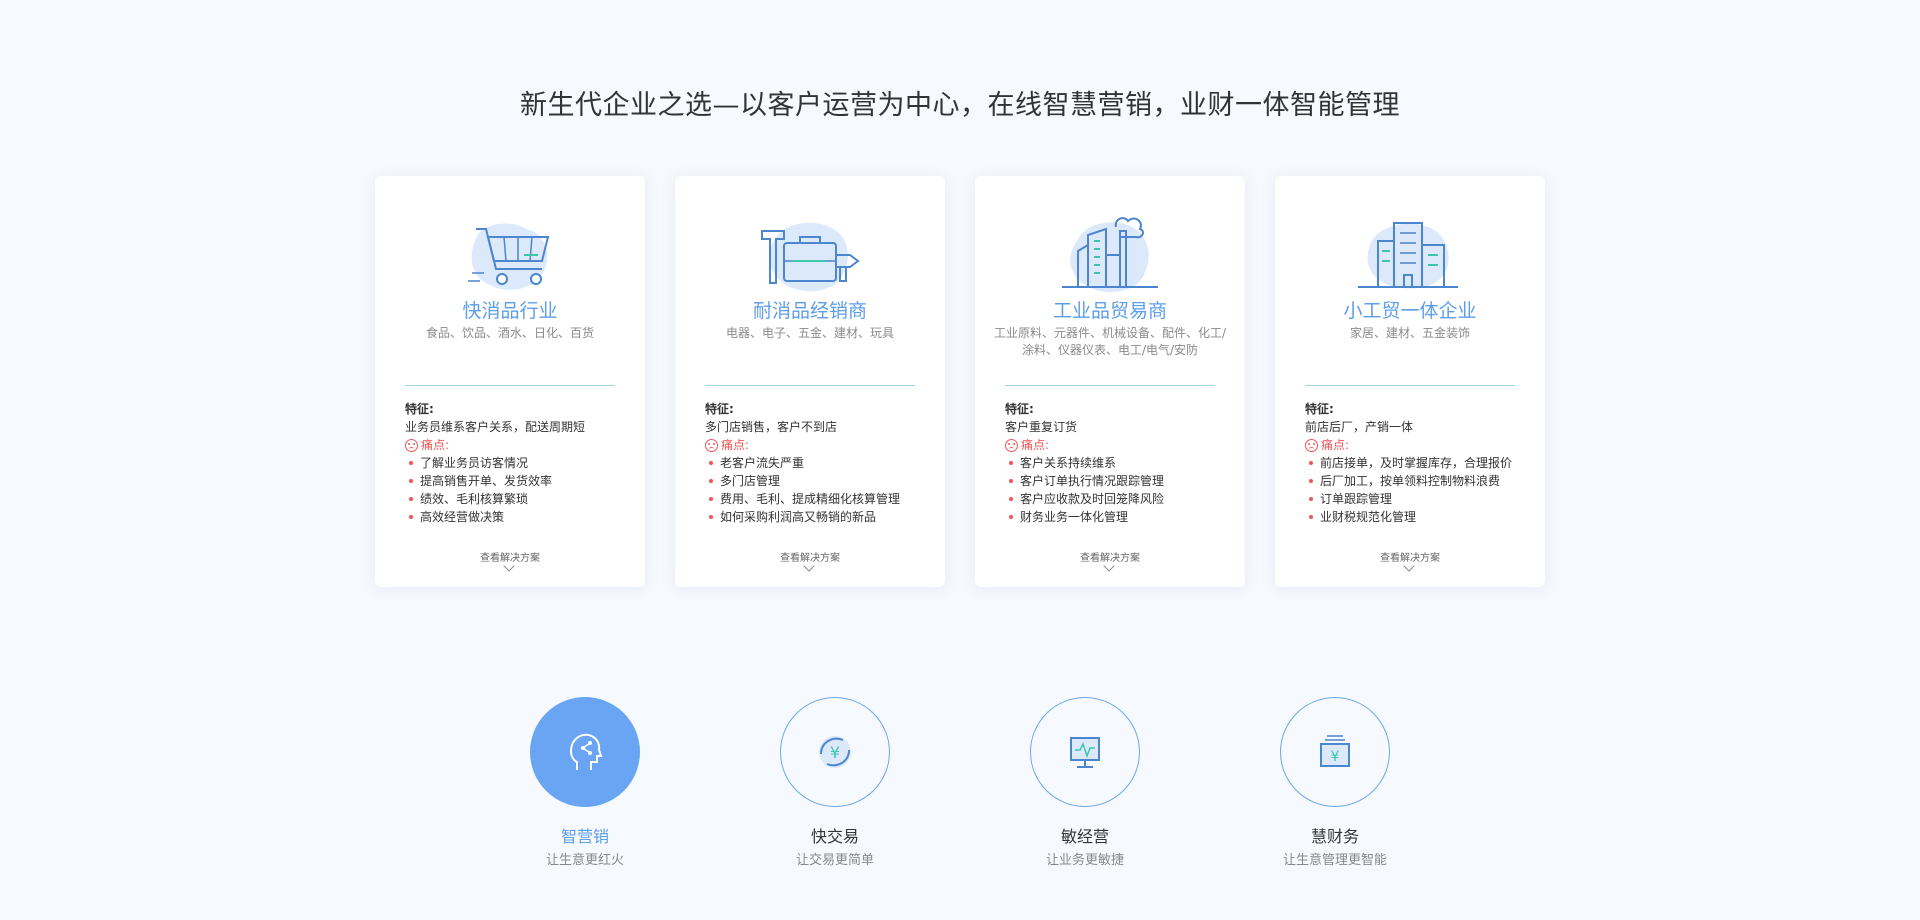  Describe the element at coordinates (495, 427) in the screenshot. I see `feature-text: 业务员维系客户关系，配送周期短` at that location.